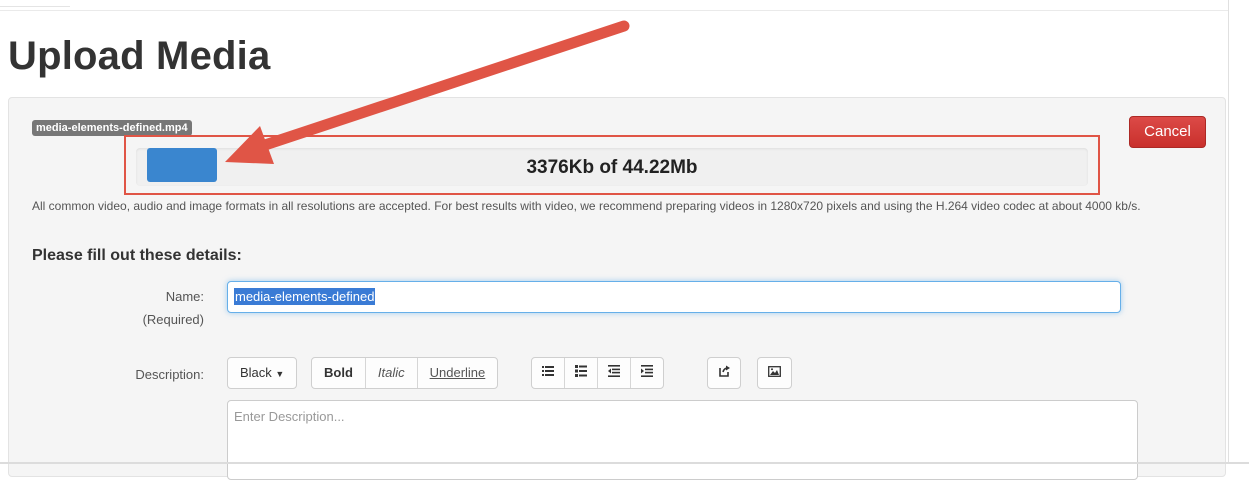 This screenshot has width=1249, height=480. I want to click on upload-progress-bar: 3376Kb of 44.22Mb, so click(612, 167).